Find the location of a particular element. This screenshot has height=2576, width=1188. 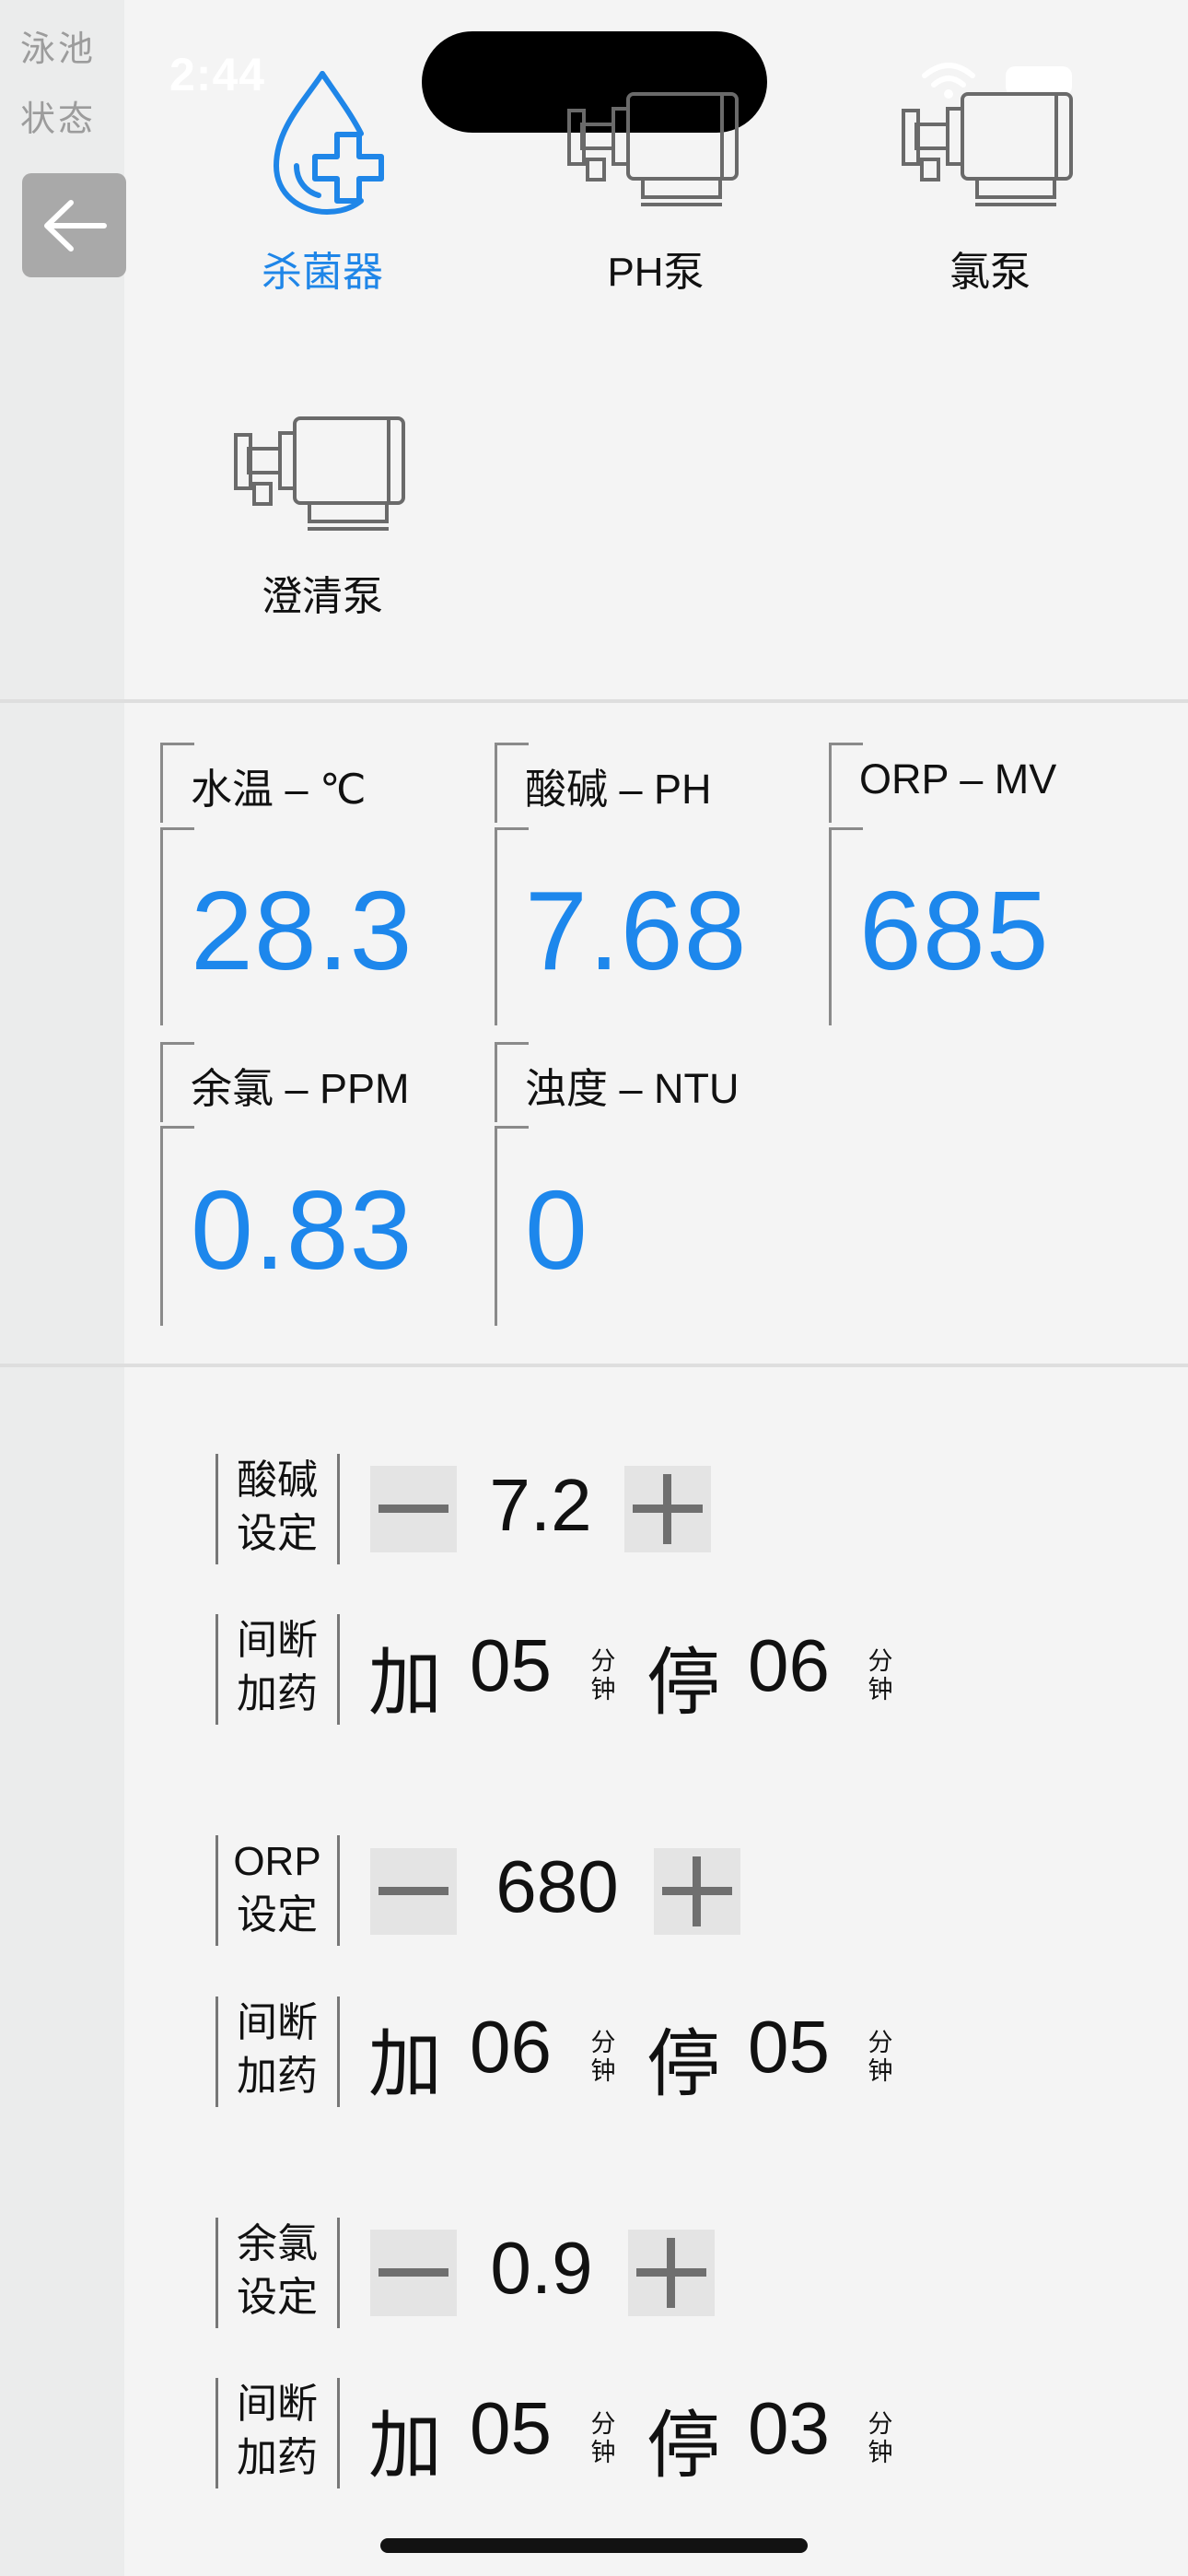

device-ph-pump: PH泵 is located at coordinates (655, 186).